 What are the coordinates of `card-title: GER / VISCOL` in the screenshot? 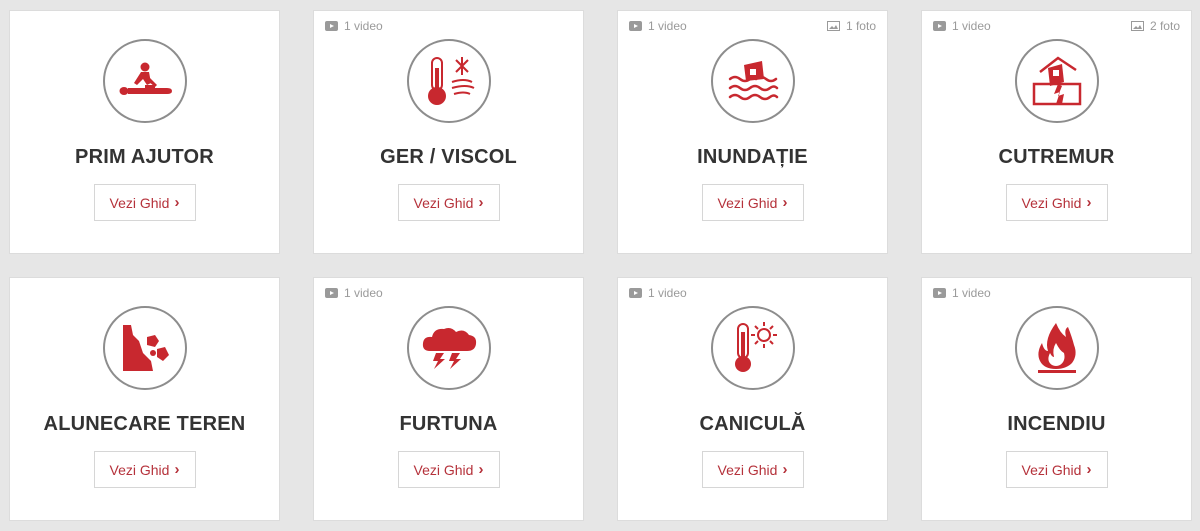 It's located at (448, 157).